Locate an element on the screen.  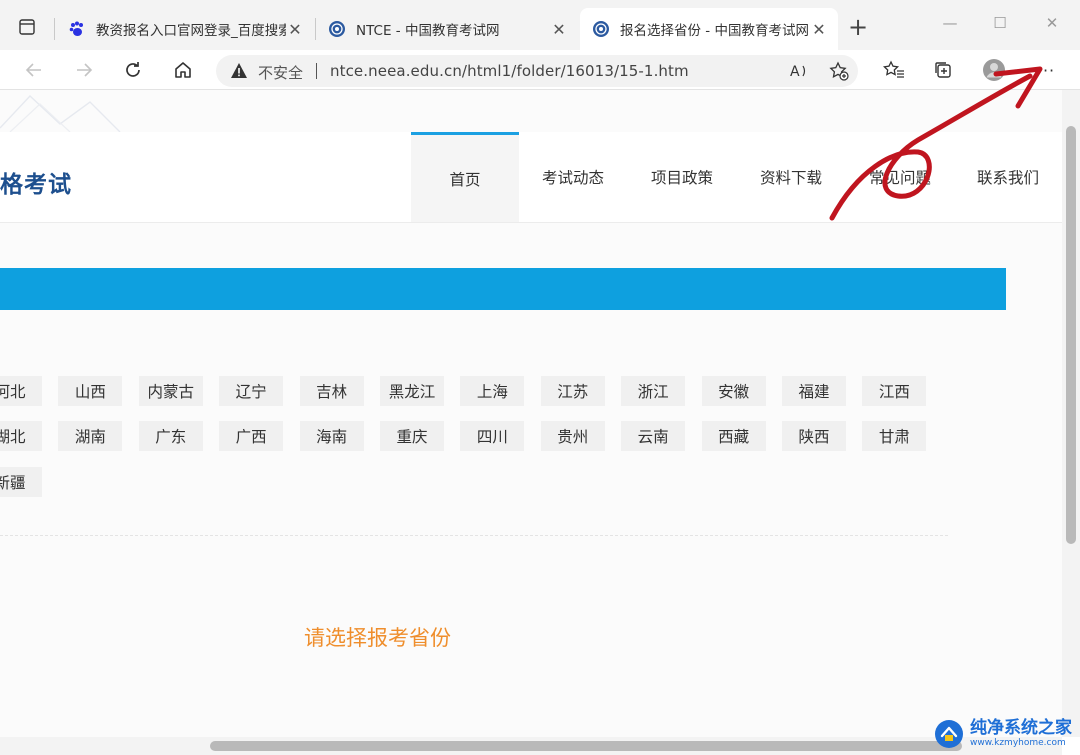
site-watermark: 纯净系统之家 www.kzmyhome.com is located at coordinates (1007, 733).